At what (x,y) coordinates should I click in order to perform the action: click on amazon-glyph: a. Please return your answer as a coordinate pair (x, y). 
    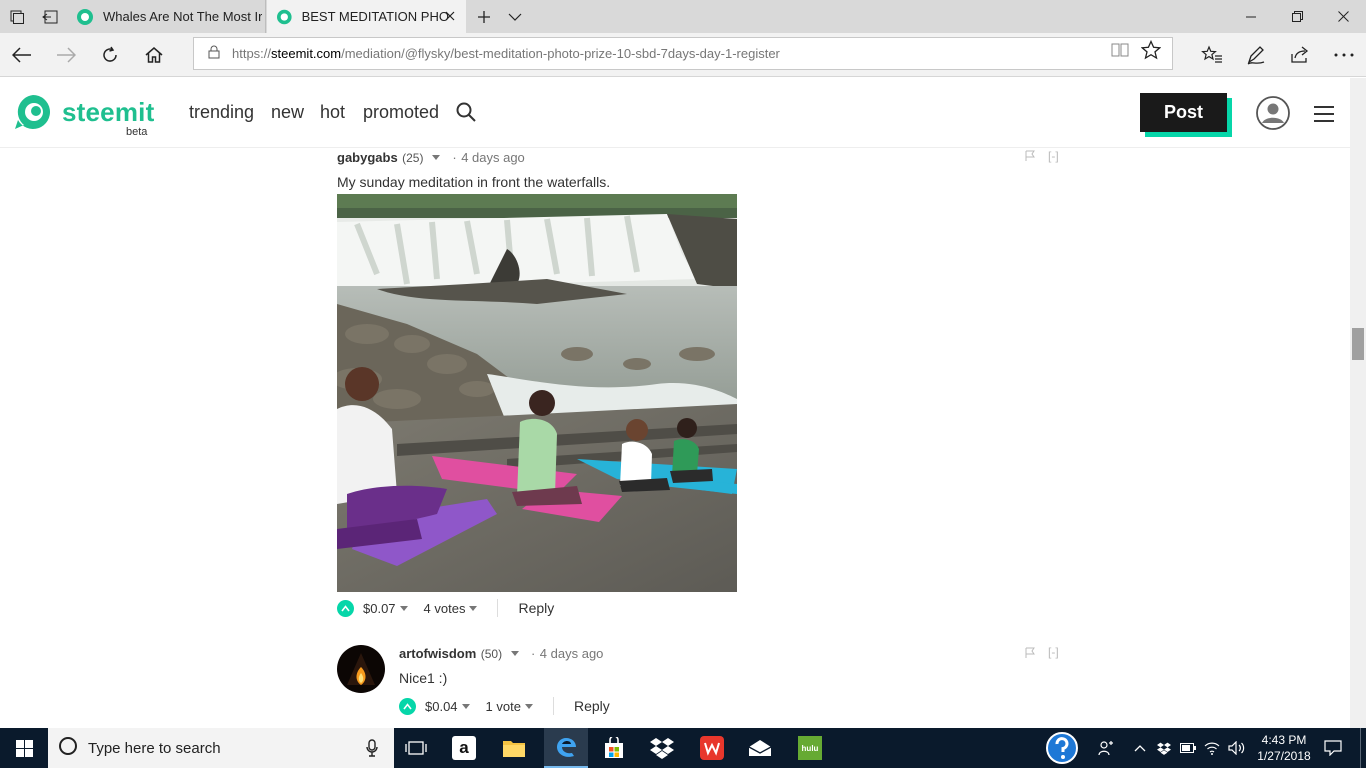
    Looking at the image, I should click on (464, 748).